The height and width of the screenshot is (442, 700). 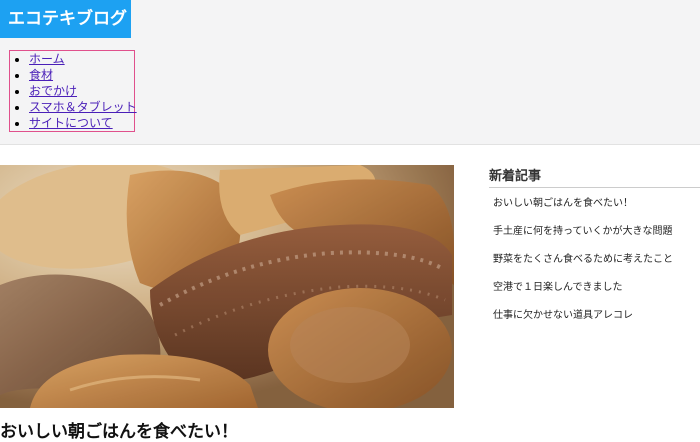 I want to click on recent-post-item: おいしい朝ごはんを食べたい！, so click(x=583, y=212).